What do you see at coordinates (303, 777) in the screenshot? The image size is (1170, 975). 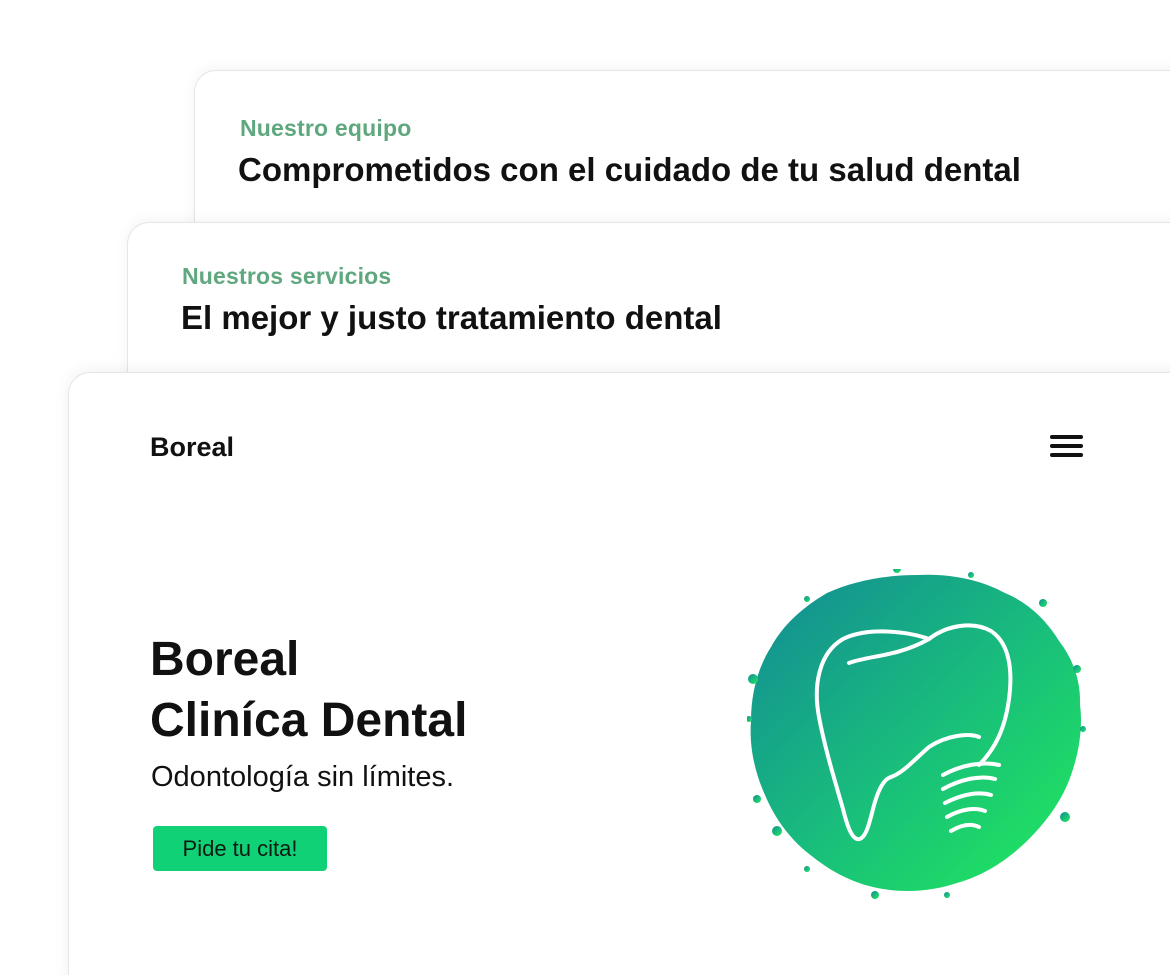 I see `hero-subtitle: Odontología sin límites.` at bounding box center [303, 777].